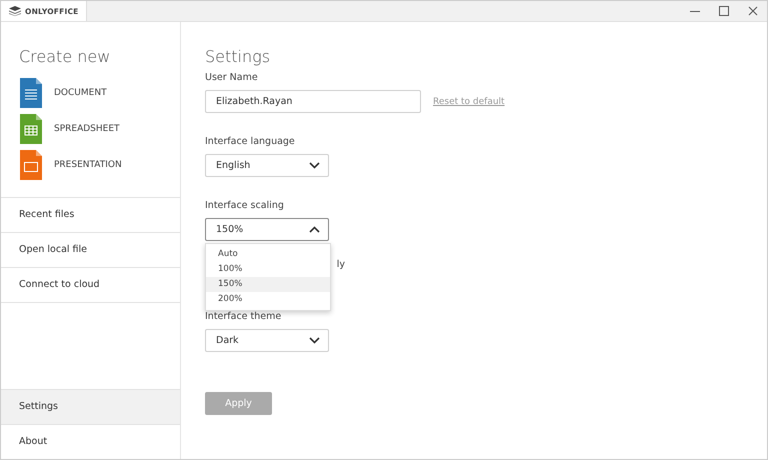  I want to click on field-label: Interface theme, so click(243, 317).